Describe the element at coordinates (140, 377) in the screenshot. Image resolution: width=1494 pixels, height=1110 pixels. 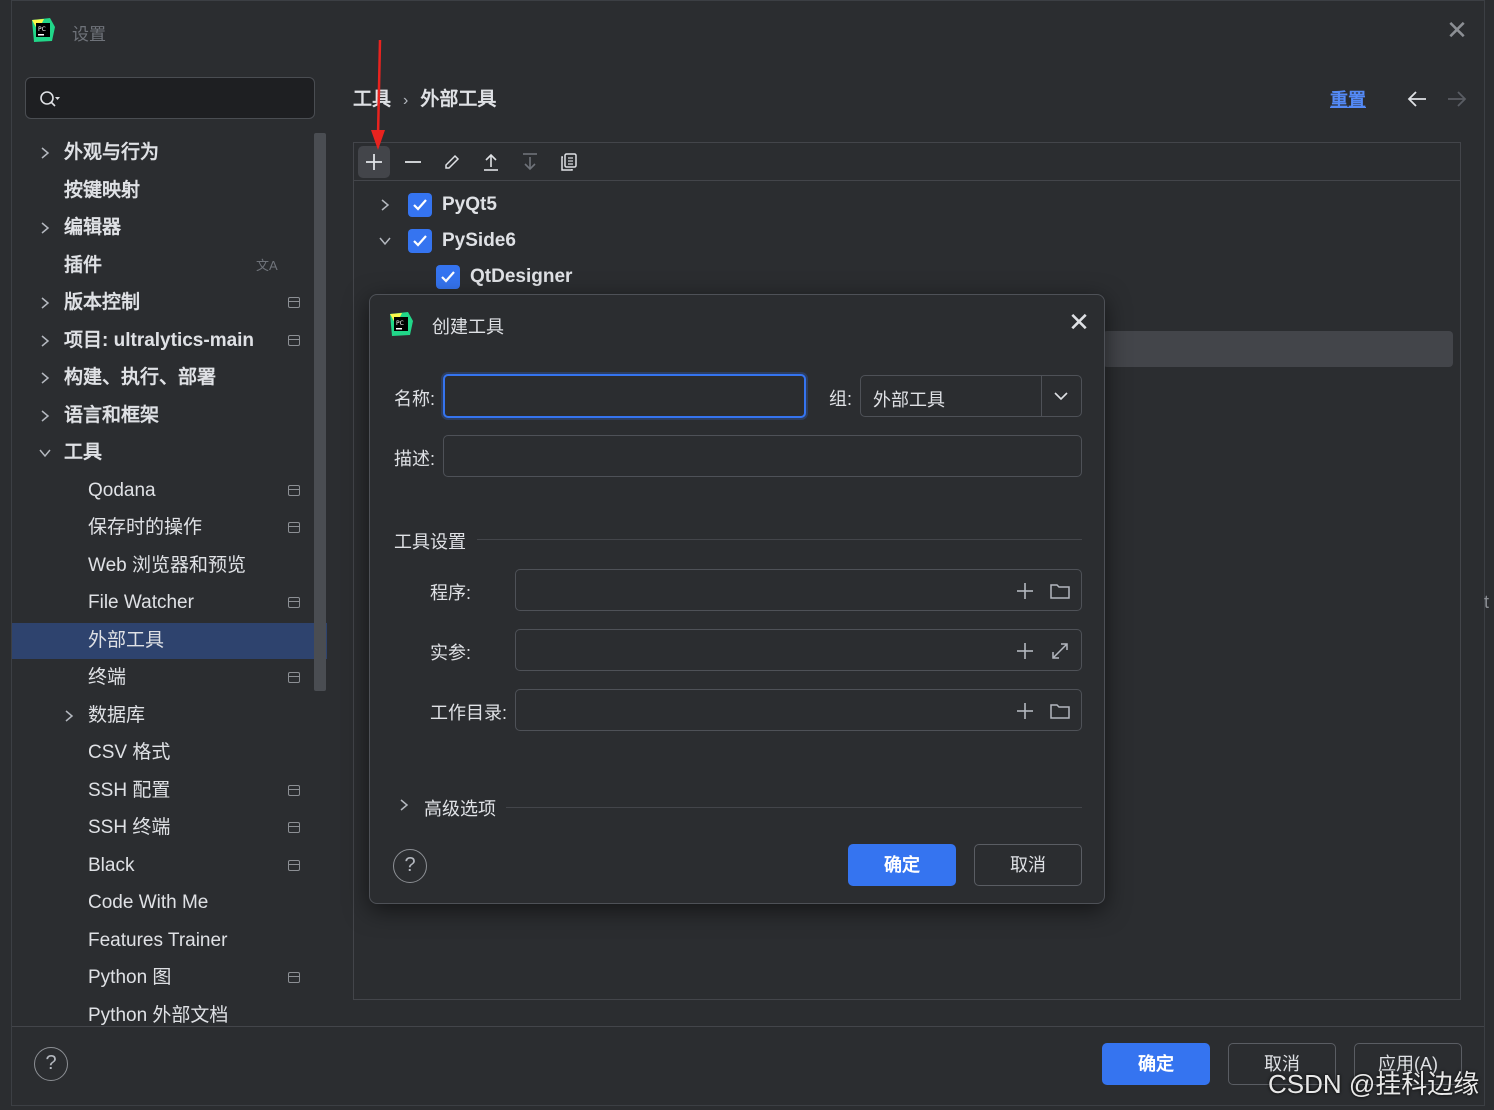
I see `sidebar-item-label: 构建、执行、部署` at that location.